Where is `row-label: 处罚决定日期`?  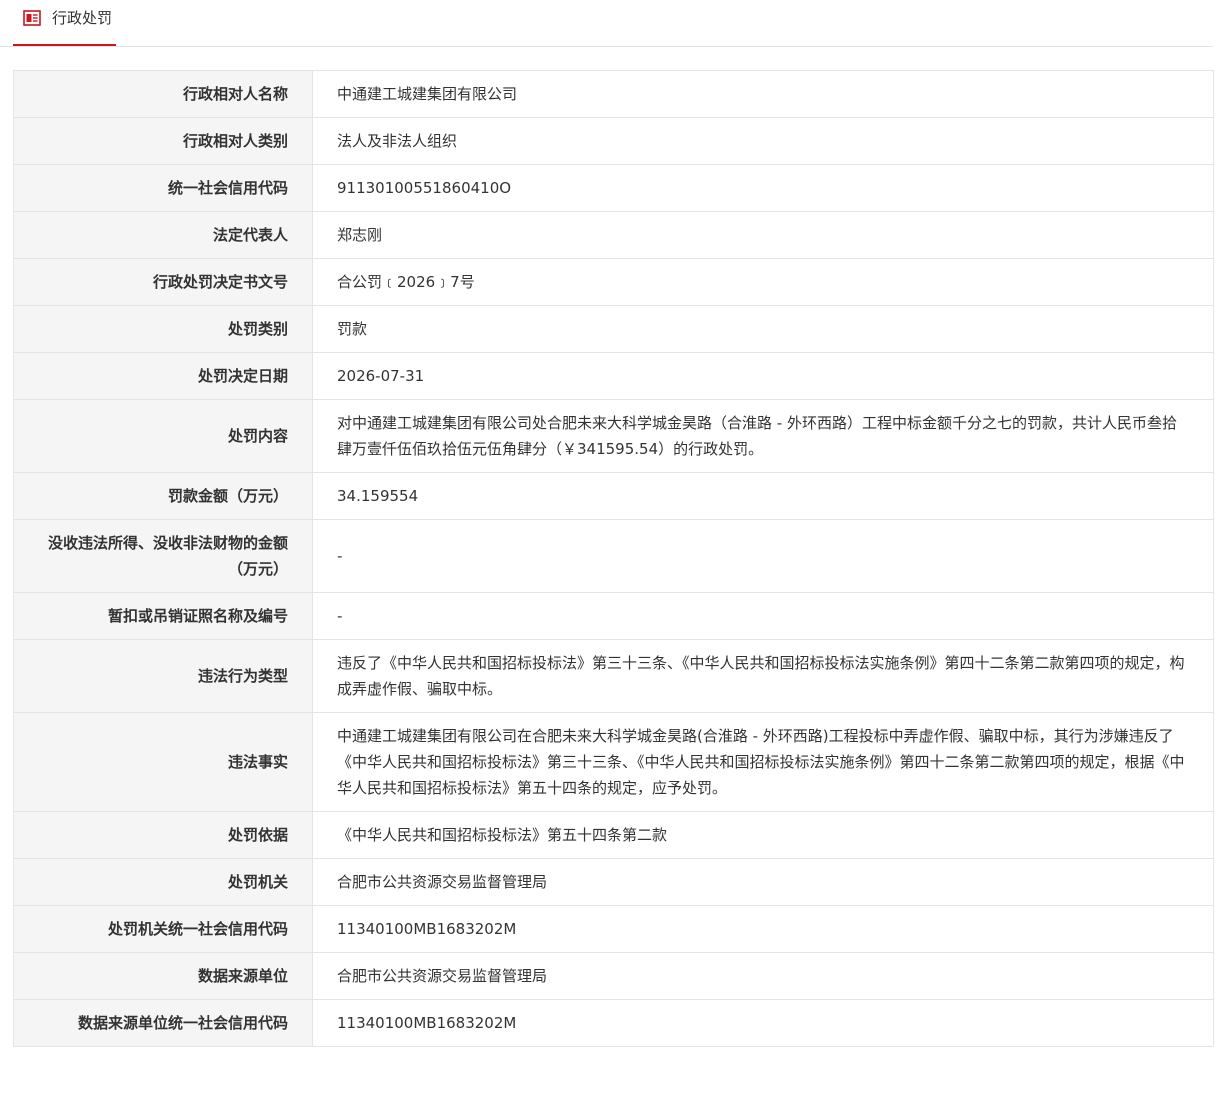
row-label: 处罚决定日期 is located at coordinates (163, 376).